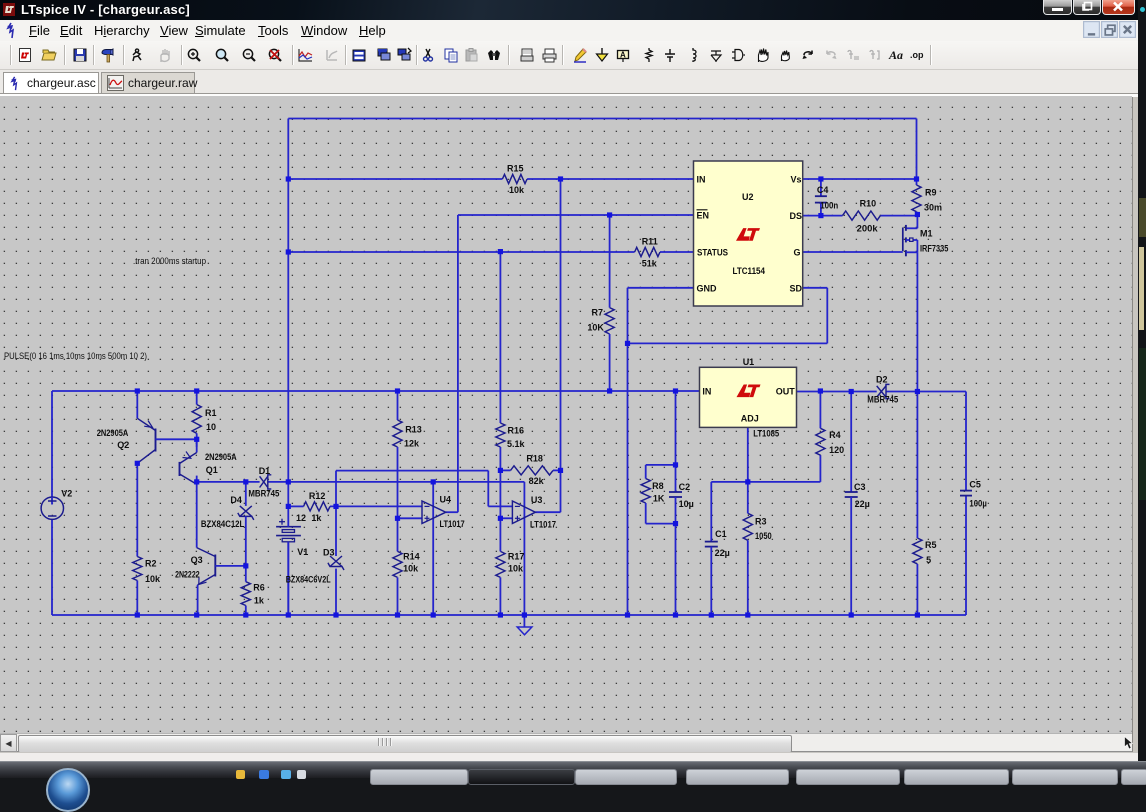  I want to click on svg-text: R14, so click(411, 556).